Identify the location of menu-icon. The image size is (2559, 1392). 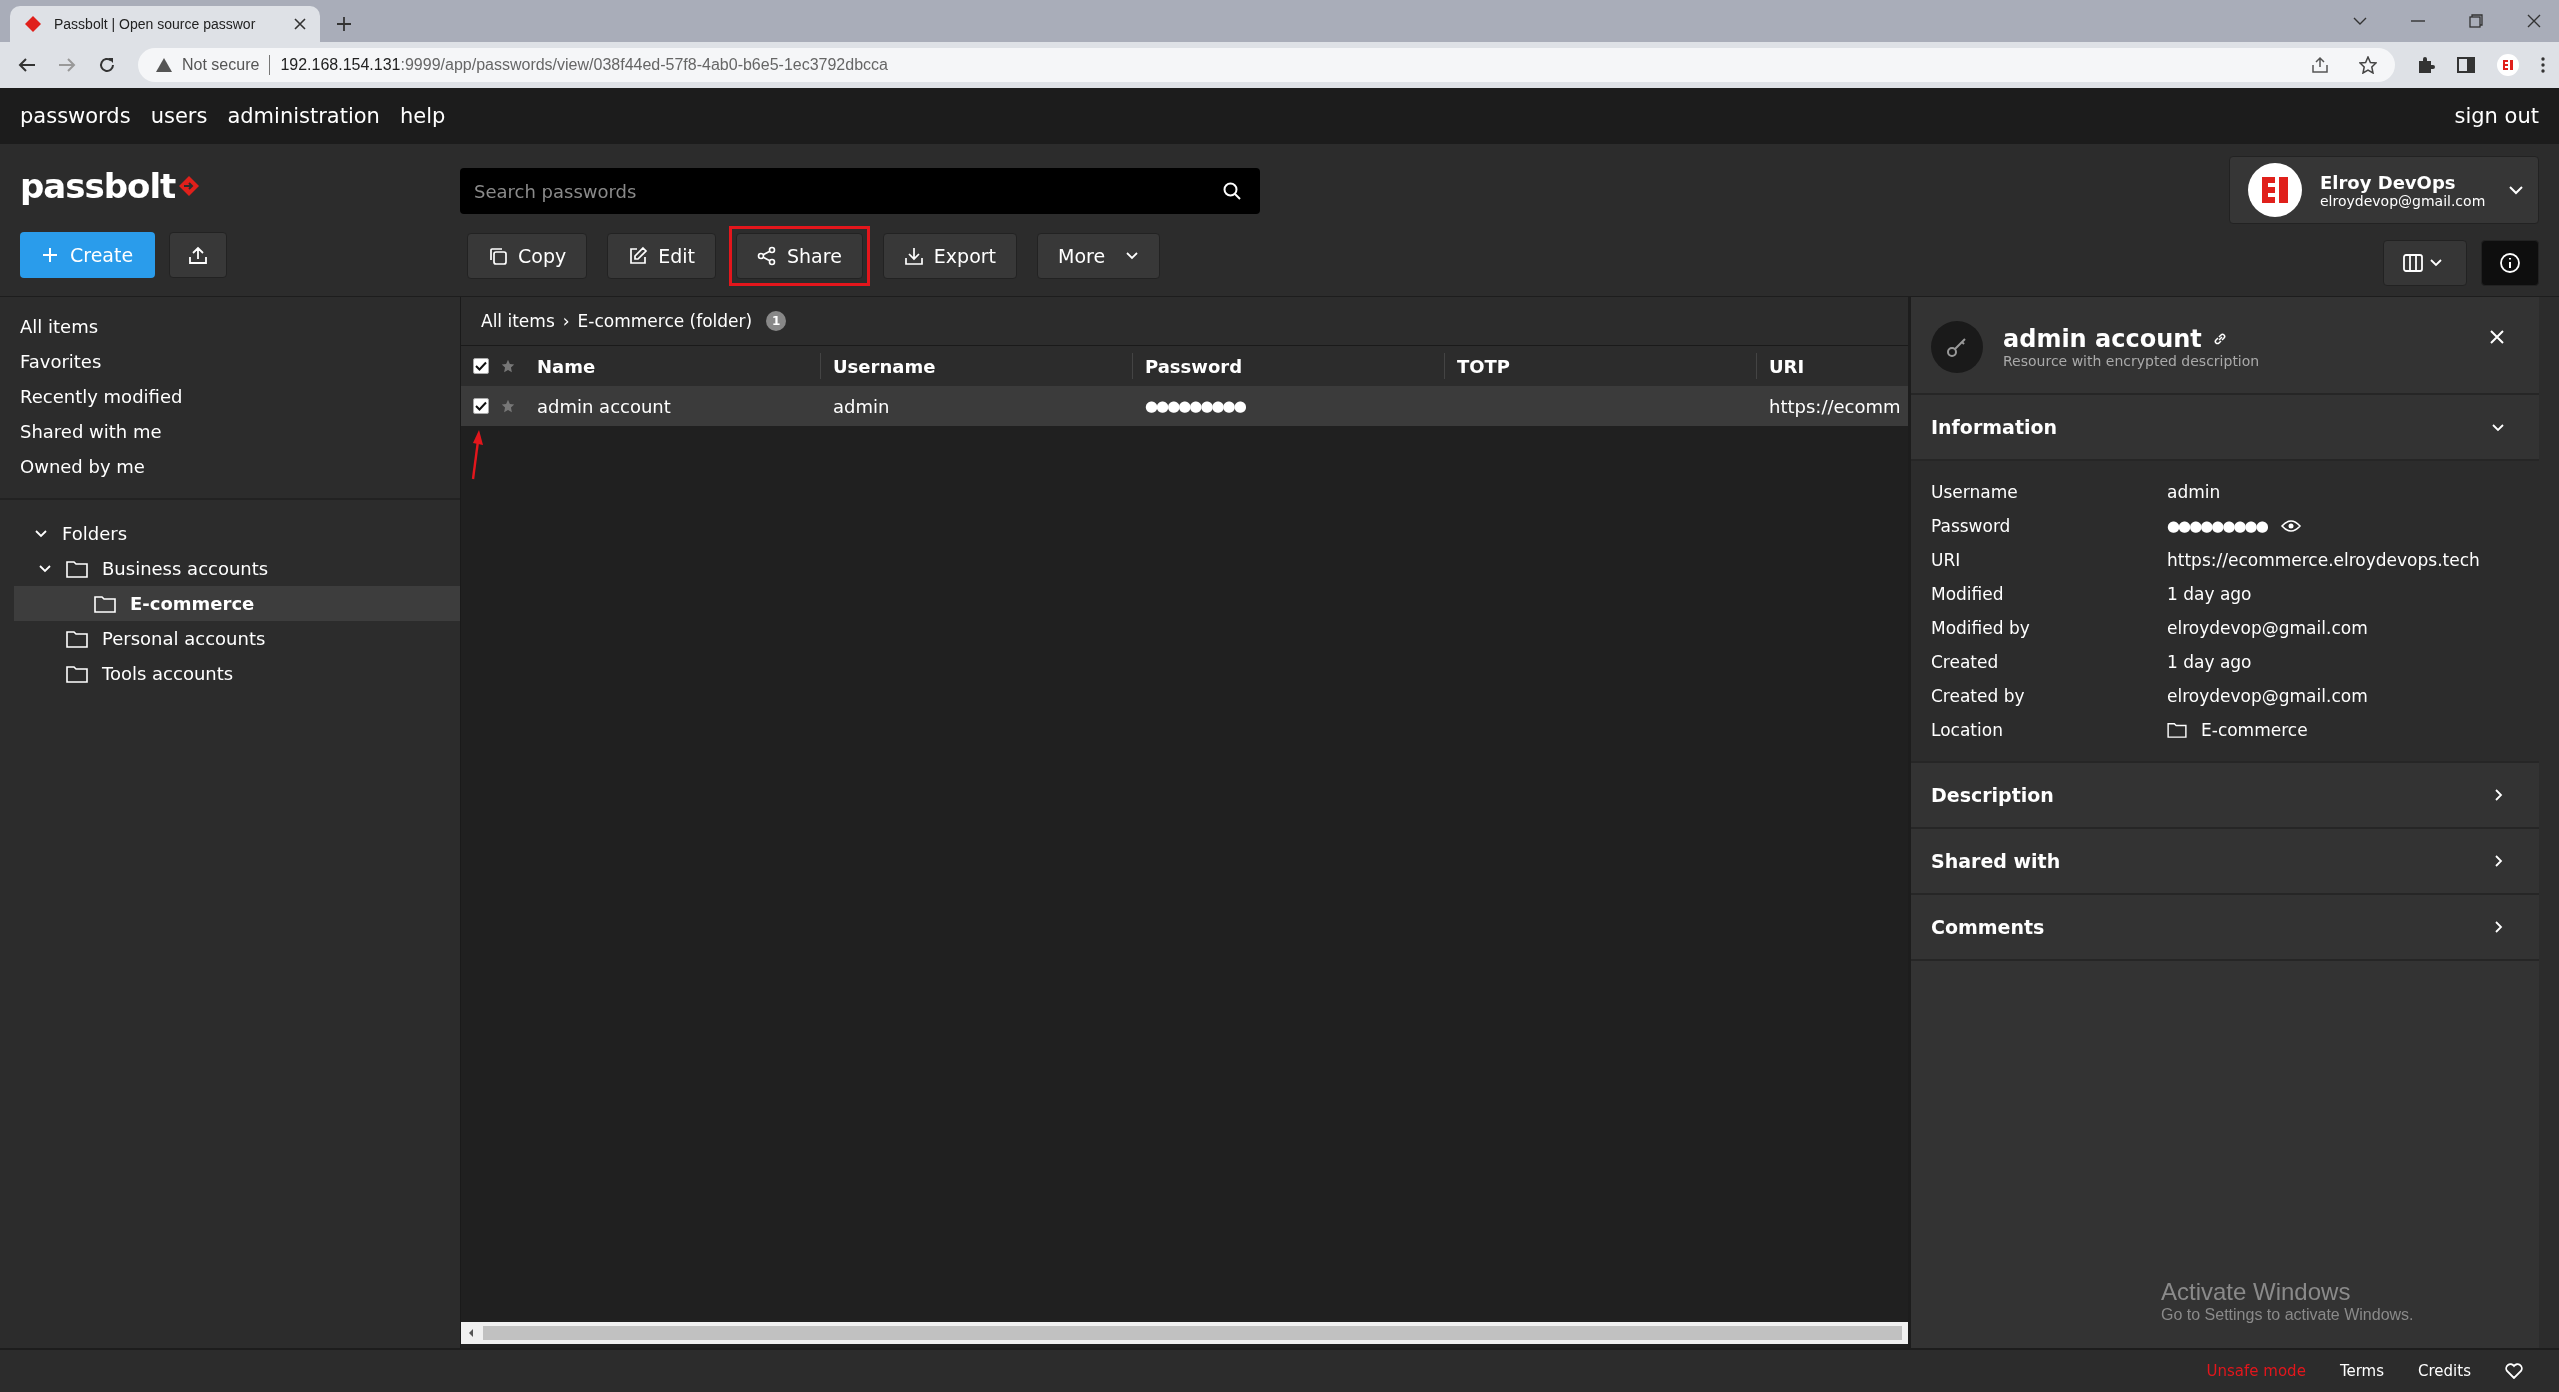
(2543, 65).